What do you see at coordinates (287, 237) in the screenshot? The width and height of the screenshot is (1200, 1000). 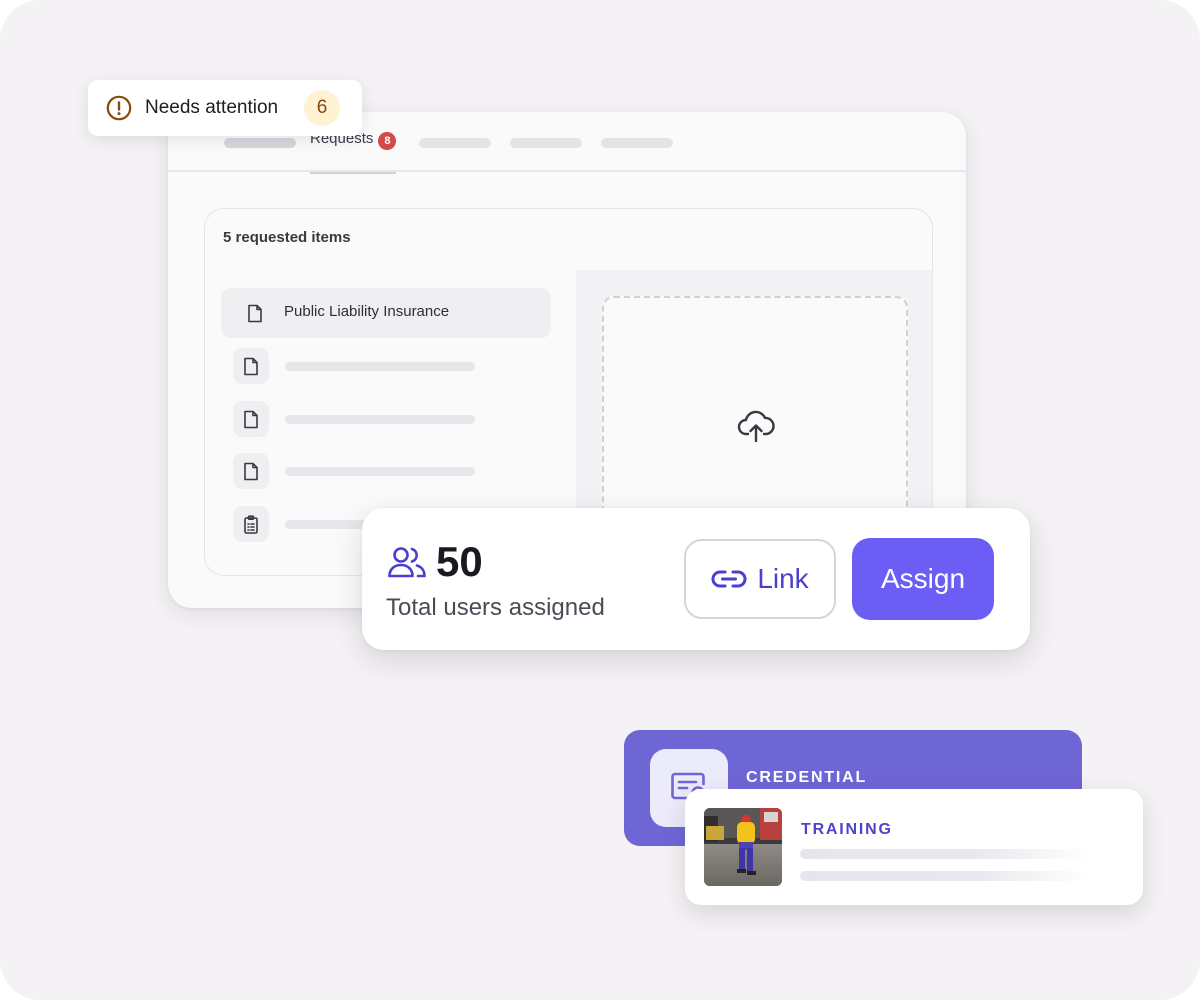 I see `panel-title: 5 requested items` at bounding box center [287, 237].